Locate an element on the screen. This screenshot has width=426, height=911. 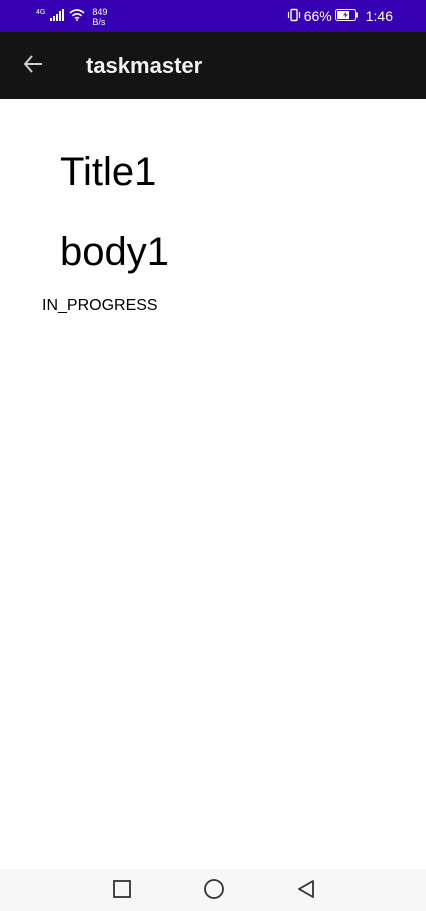
back-button is located at coordinates (33, 66).